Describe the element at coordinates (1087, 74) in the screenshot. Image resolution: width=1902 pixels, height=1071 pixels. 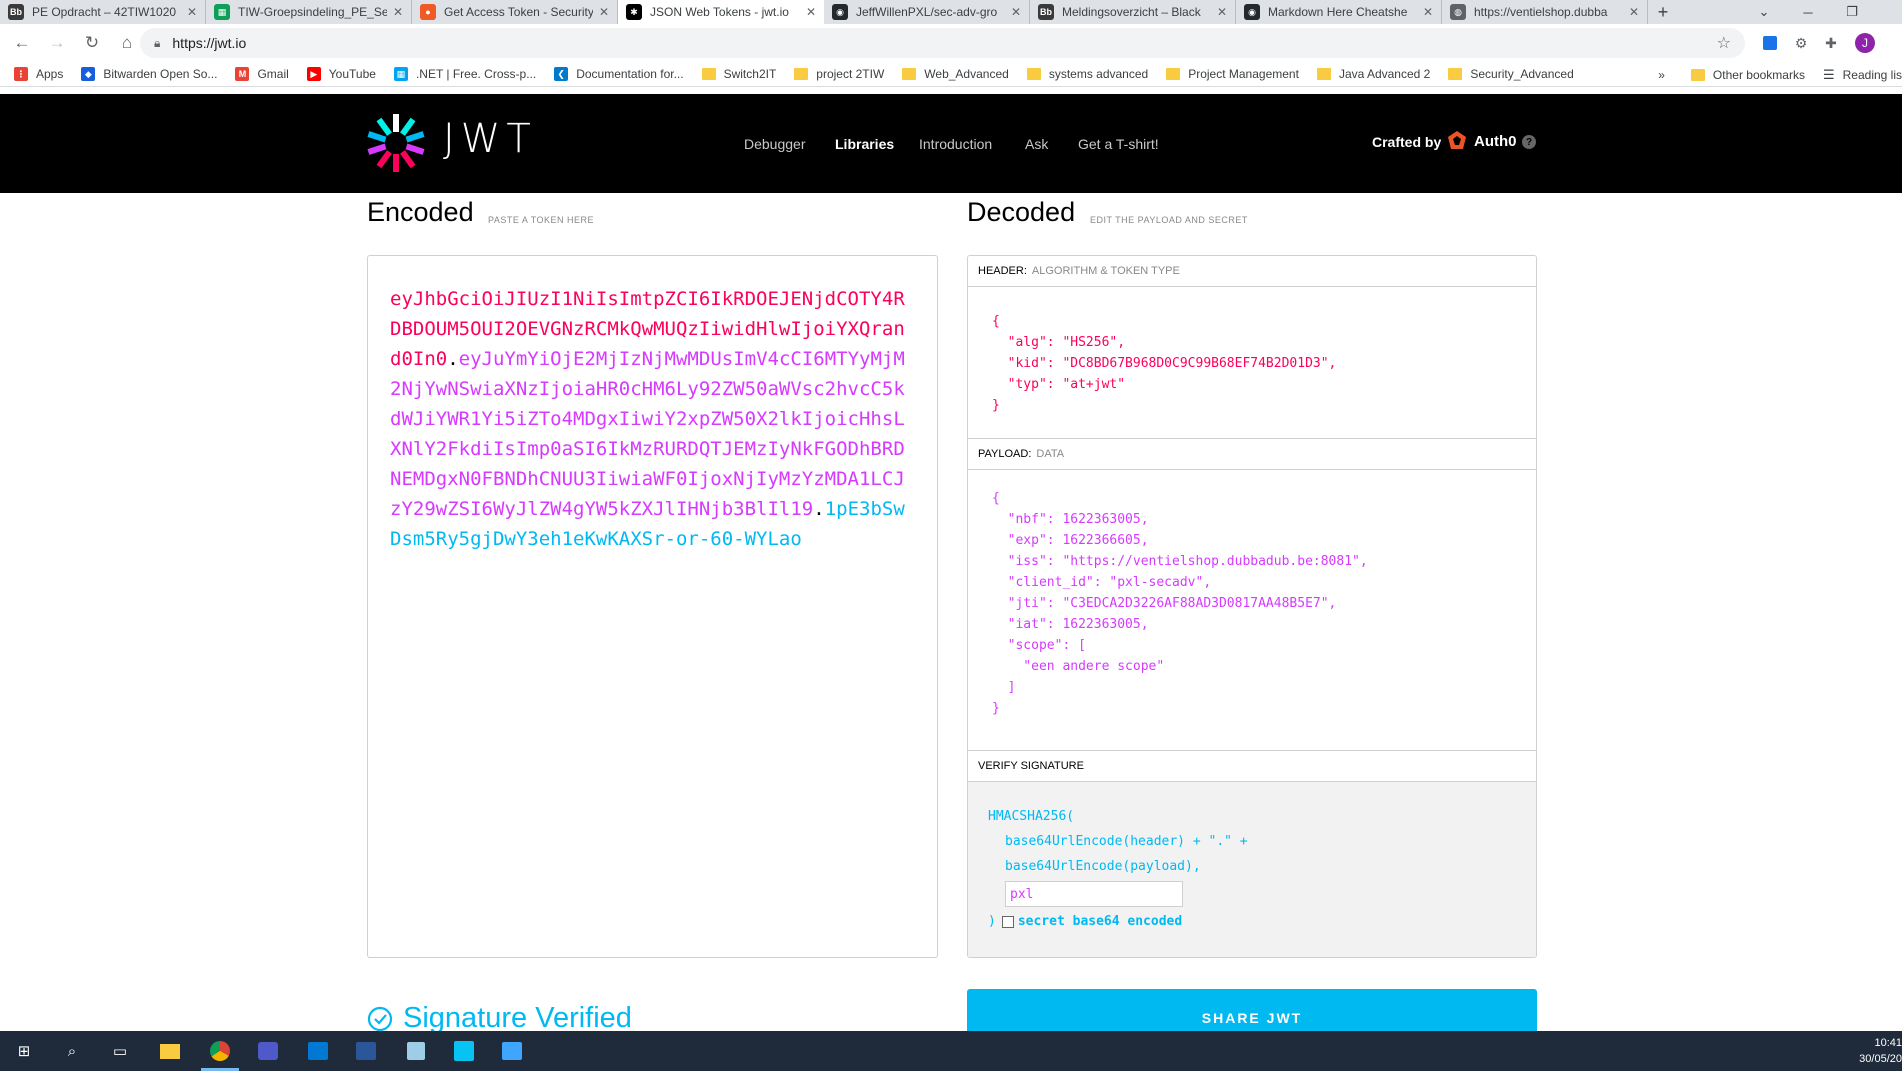
I see `bookmark-item: systems advanced` at that location.